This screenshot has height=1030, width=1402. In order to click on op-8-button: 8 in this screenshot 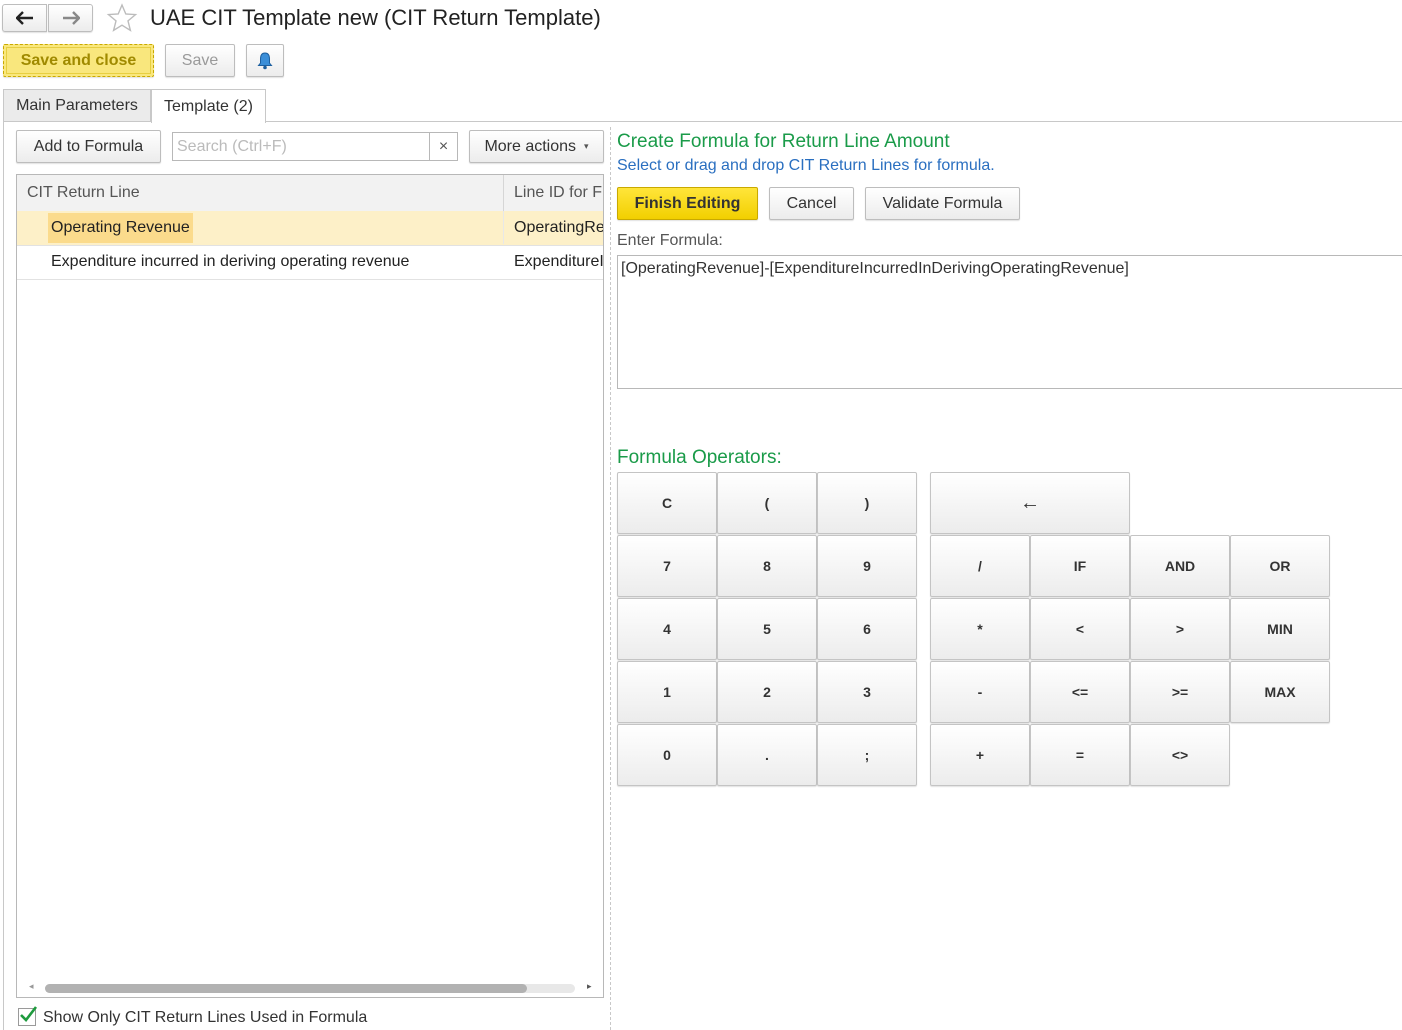, I will do `click(767, 566)`.